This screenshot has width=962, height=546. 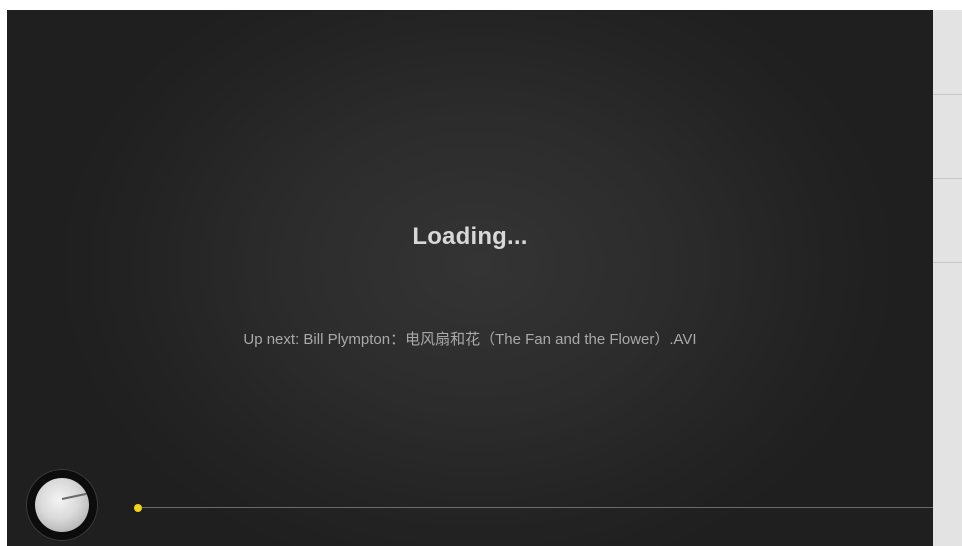 I want to click on side-panel, so click(x=947, y=278).